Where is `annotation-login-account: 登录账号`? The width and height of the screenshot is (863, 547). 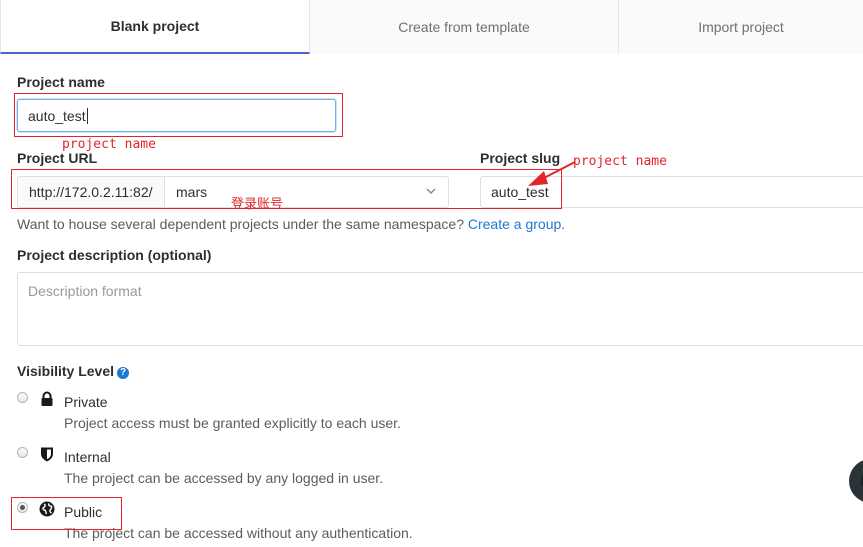 annotation-login-account: 登录账号 is located at coordinates (257, 204).